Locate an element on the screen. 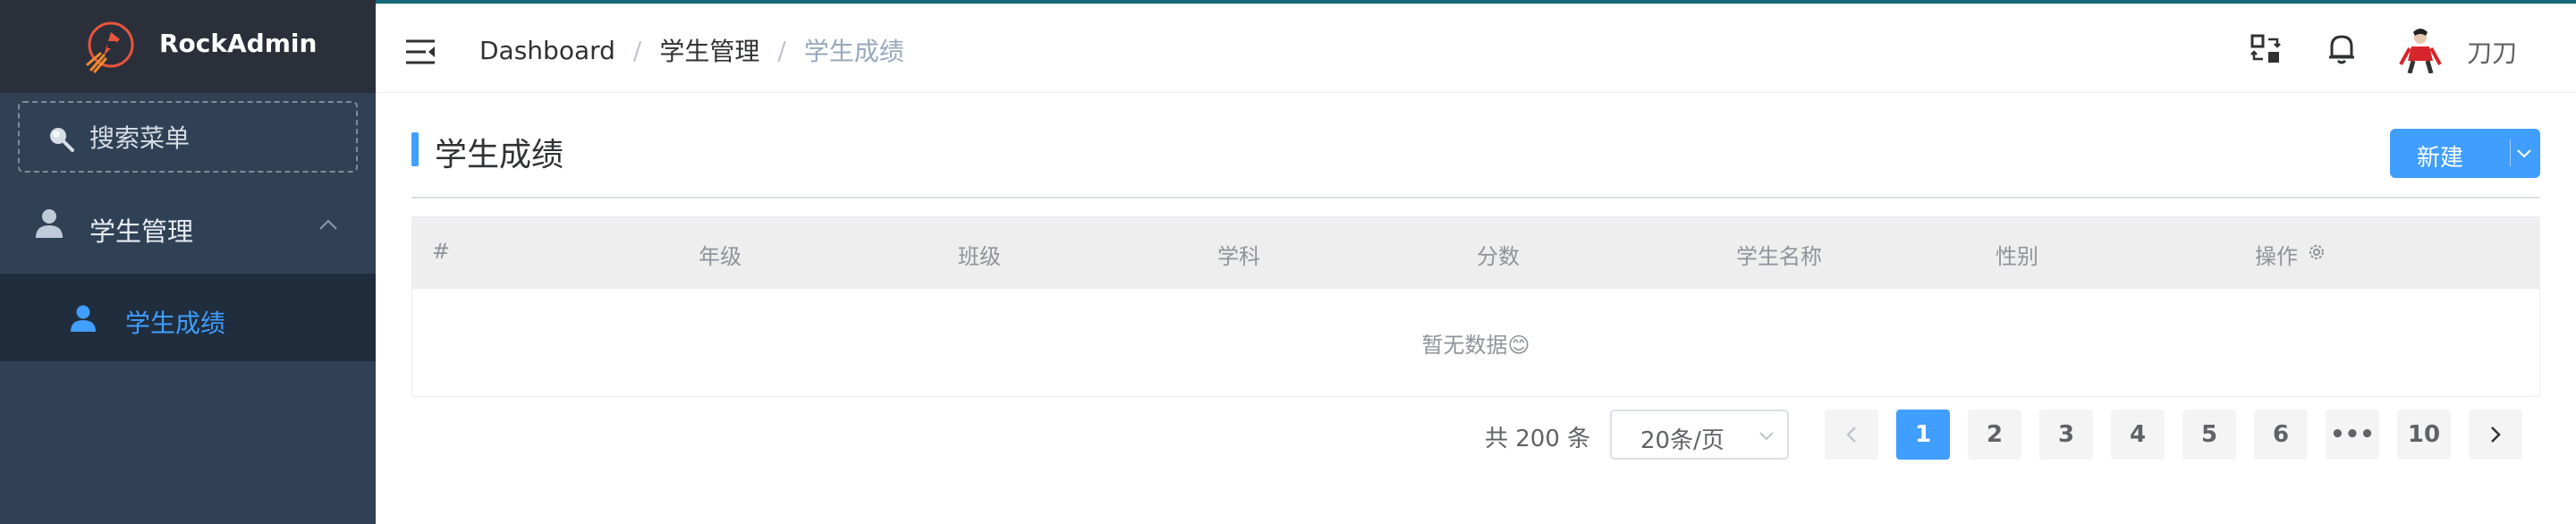 Image resolution: width=2576 pixels, height=524 pixels. new-button: 新建 is located at coordinates (2465, 153).